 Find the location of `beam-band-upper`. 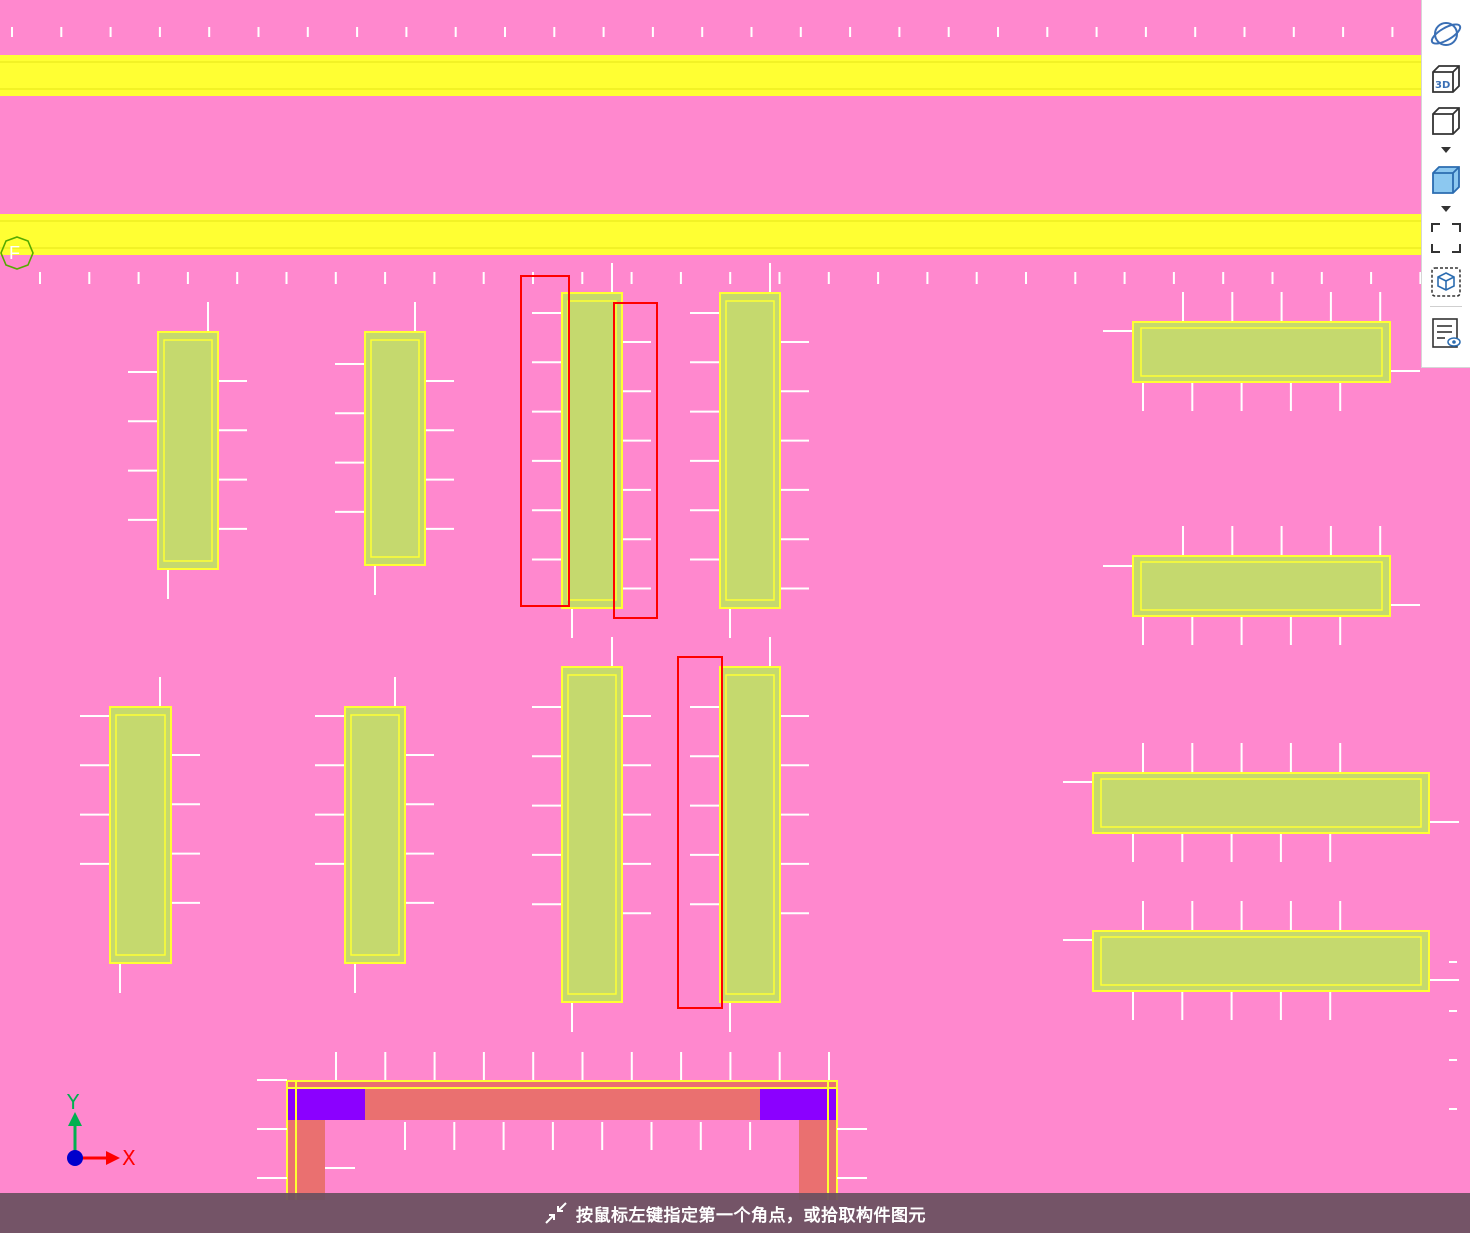

beam-band-upper is located at coordinates (710, 75).